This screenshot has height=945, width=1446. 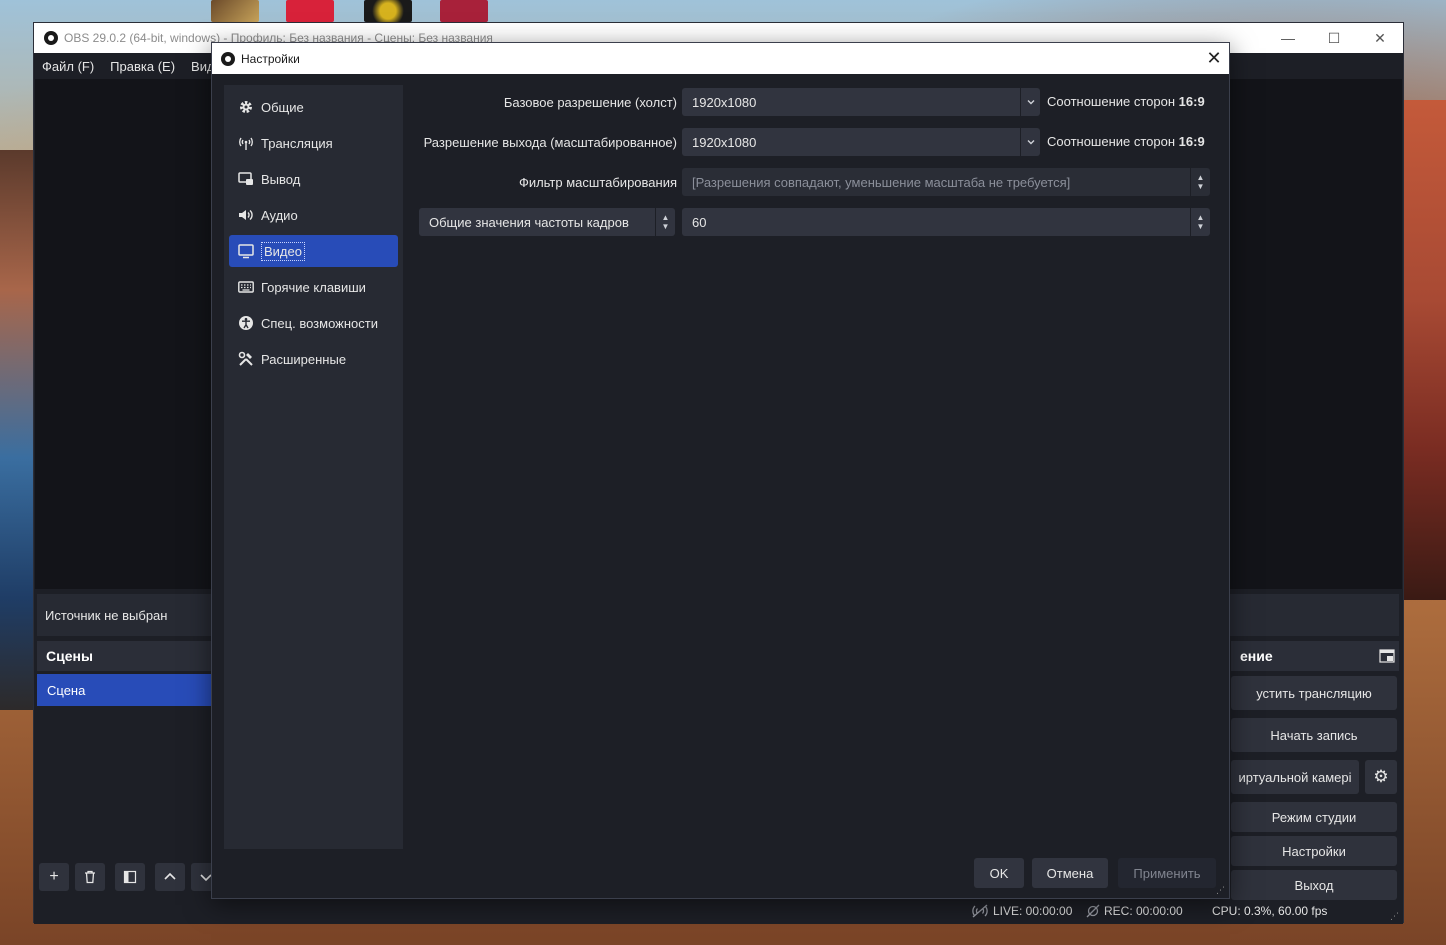 What do you see at coordinates (720, 58) in the screenshot?
I see `settings-titlebar: Настройки ✕` at bounding box center [720, 58].